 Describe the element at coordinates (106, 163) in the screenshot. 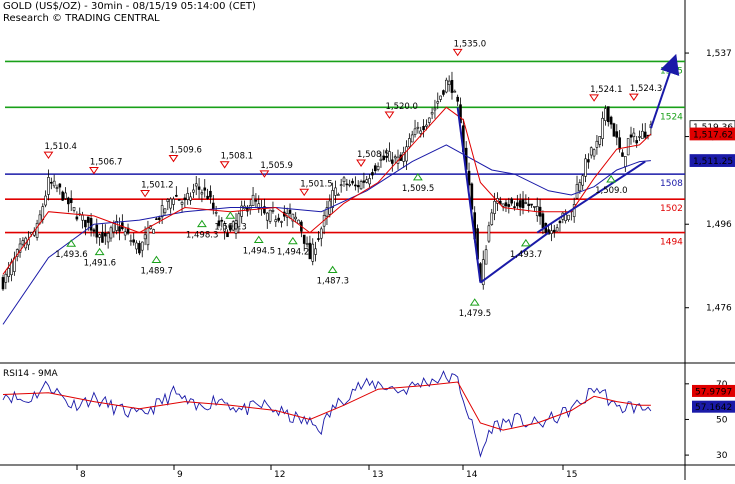

I see `swing-high-label: 1,506.7` at that location.